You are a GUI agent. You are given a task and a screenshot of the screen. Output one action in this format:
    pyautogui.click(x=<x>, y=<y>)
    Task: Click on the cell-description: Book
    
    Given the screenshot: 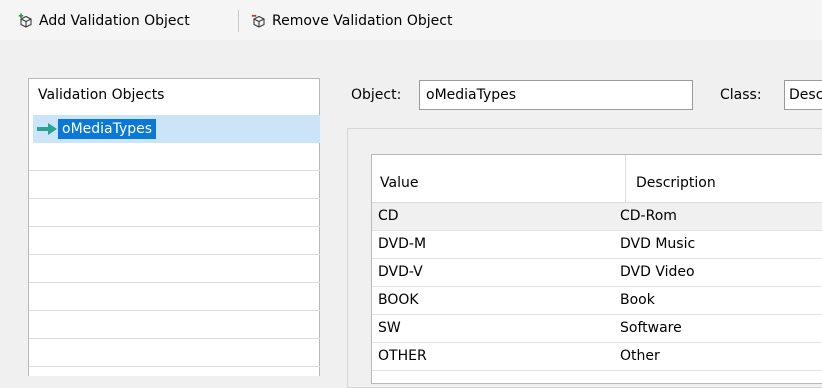 What is the action you would take?
    pyautogui.click(x=637, y=300)
    